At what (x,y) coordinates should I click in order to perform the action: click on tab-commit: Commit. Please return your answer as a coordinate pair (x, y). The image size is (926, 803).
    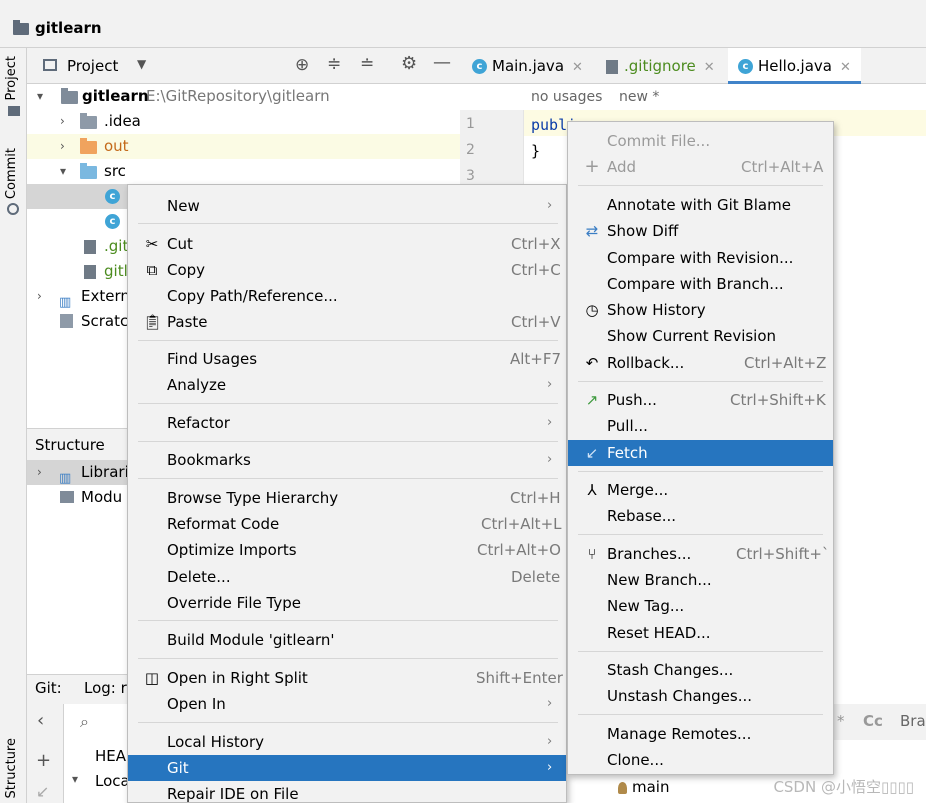
    Looking at the image, I should click on (11, 173).